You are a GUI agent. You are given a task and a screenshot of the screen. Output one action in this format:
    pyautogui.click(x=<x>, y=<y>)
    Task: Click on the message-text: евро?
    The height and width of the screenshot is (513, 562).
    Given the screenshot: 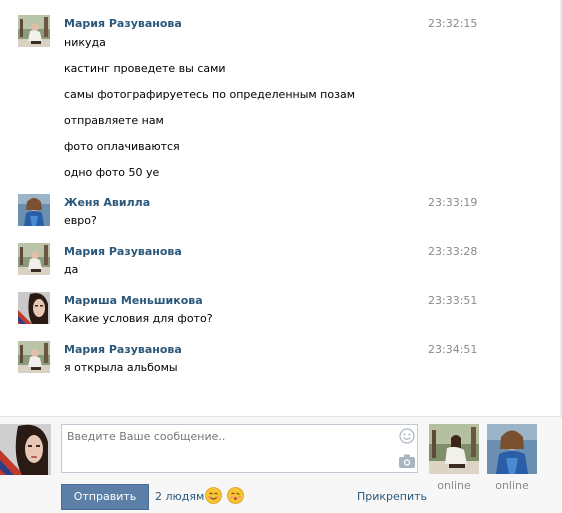 What is the action you would take?
    pyautogui.click(x=80, y=220)
    